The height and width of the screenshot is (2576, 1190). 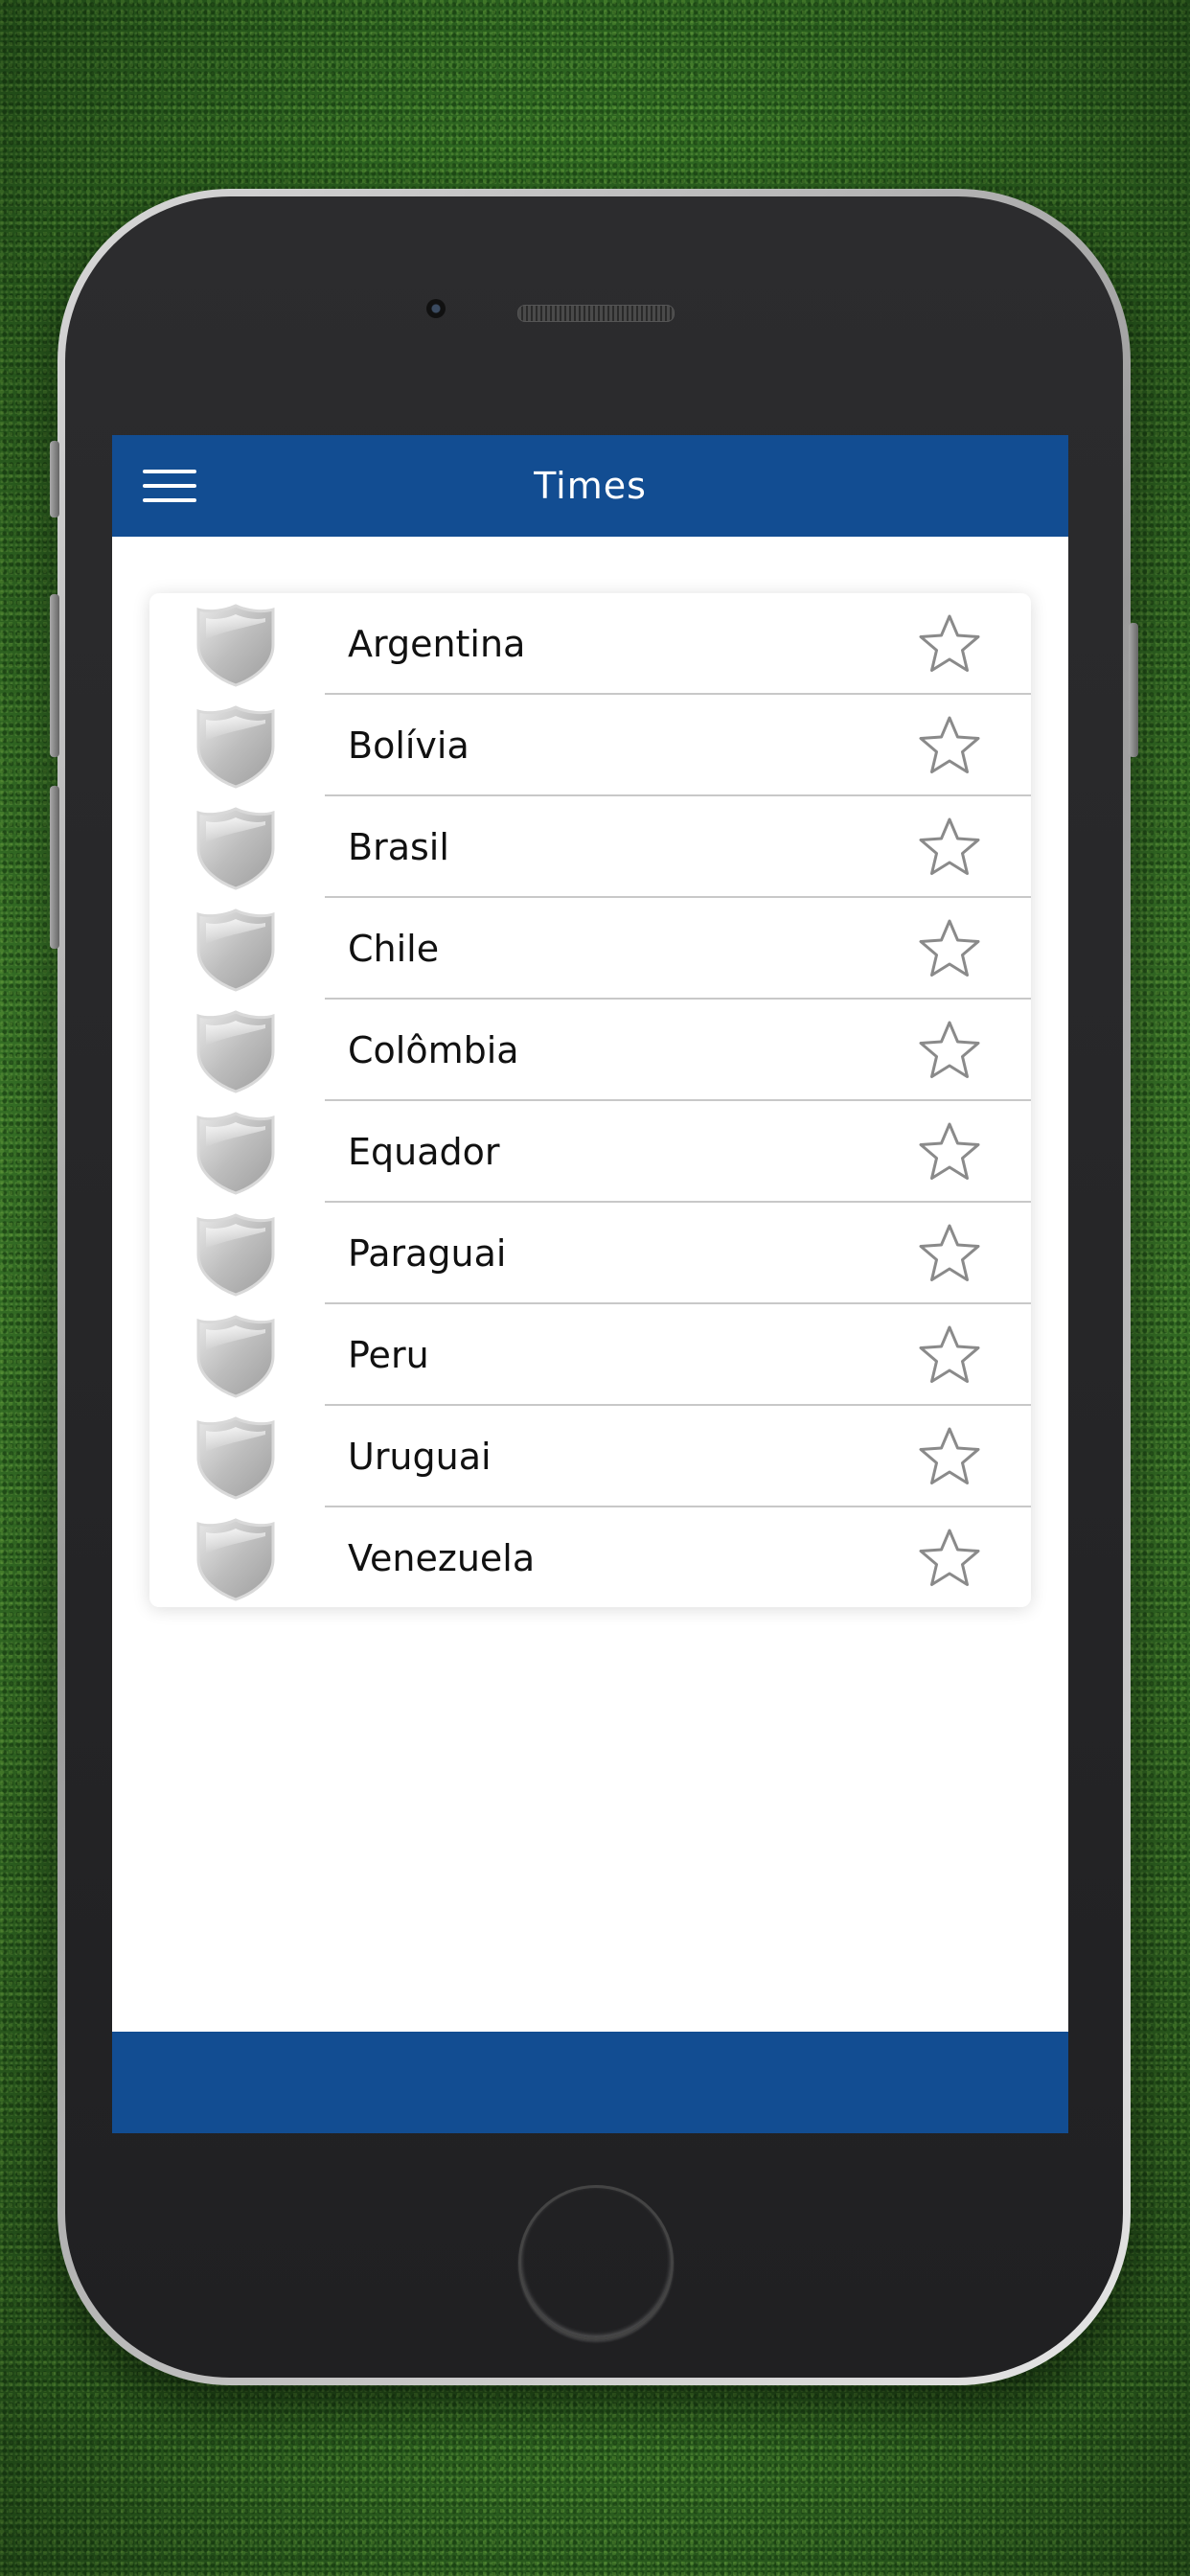 I want to click on power-button, so click(x=1133, y=690).